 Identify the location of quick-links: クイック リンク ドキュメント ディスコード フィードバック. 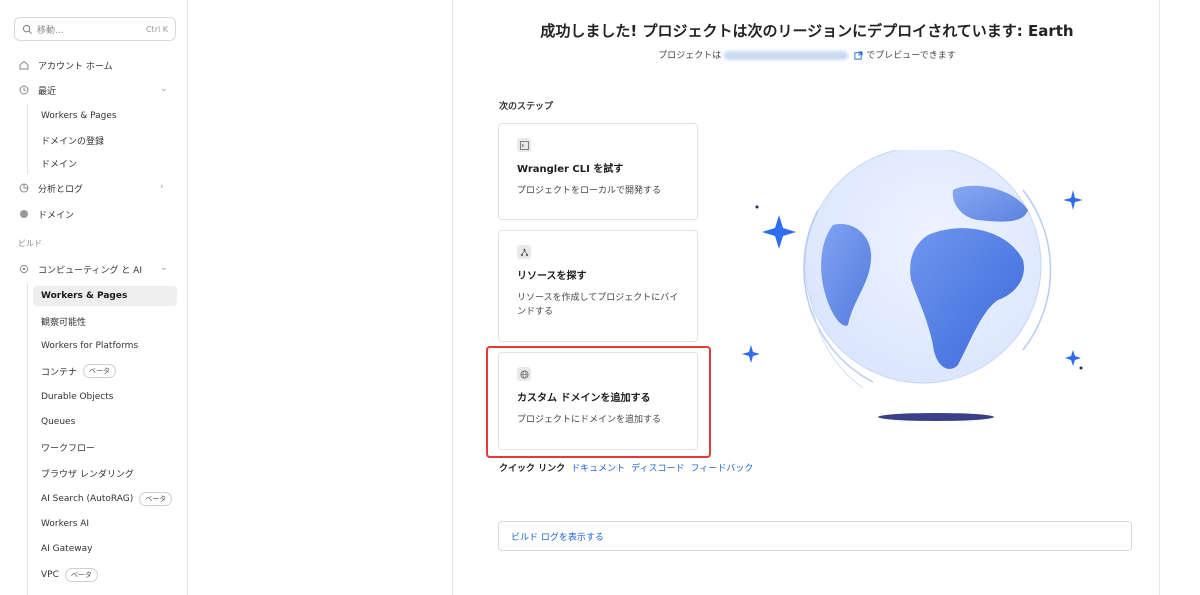
(626, 467).